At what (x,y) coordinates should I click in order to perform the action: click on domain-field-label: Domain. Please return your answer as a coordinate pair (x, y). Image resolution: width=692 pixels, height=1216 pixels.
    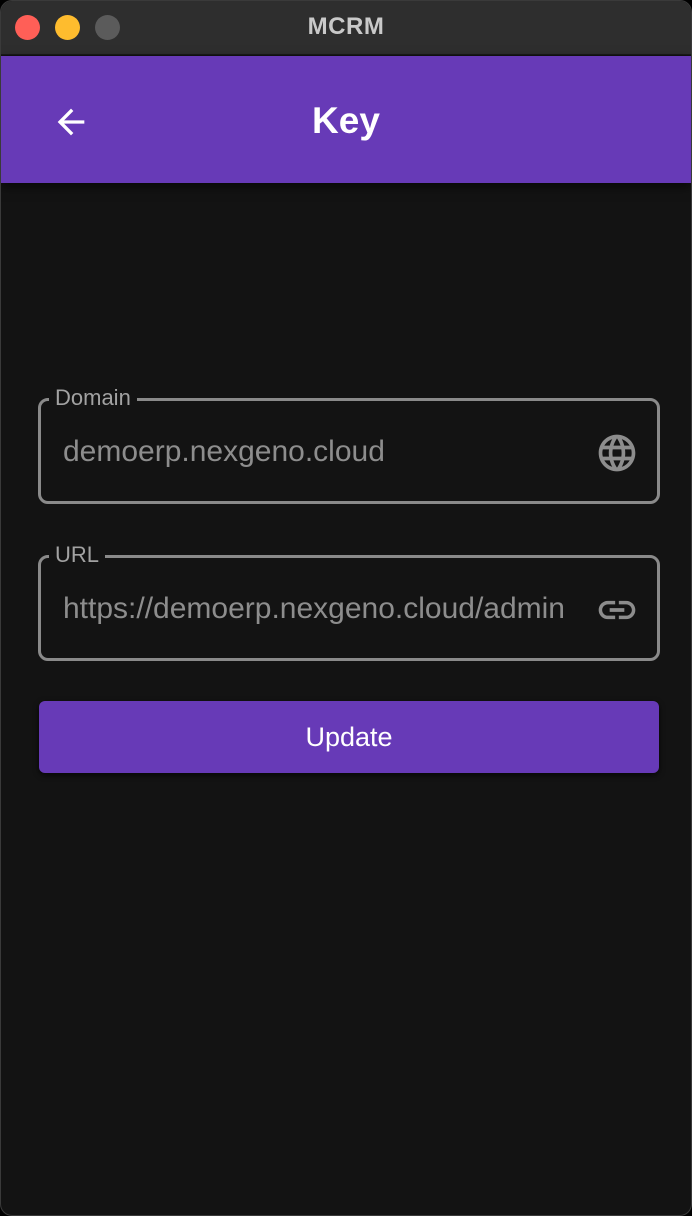
    Looking at the image, I should click on (93, 398).